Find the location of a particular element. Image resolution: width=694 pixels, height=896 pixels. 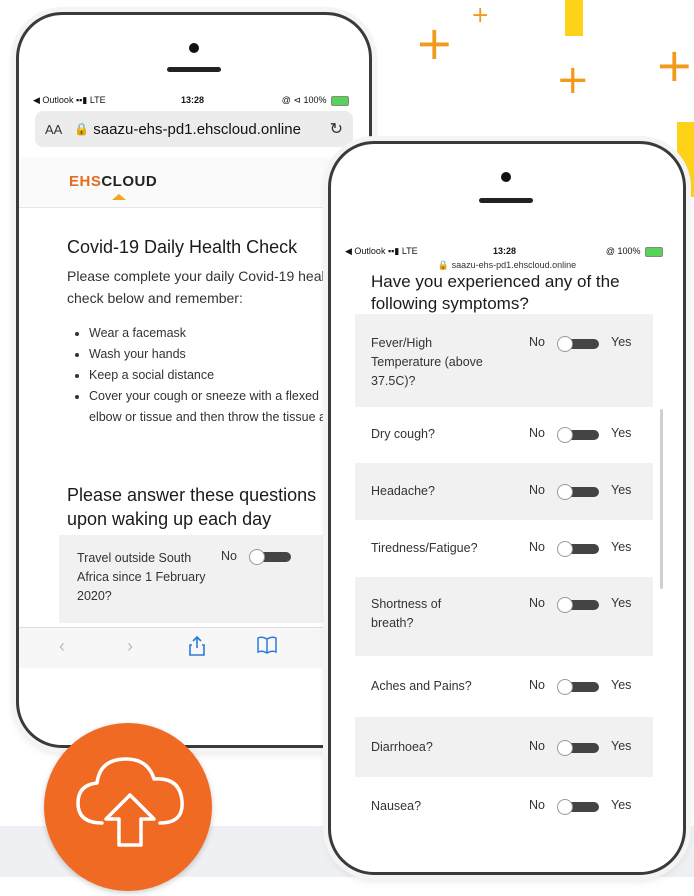

text-size-button: AA is located at coordinates (53, 129).